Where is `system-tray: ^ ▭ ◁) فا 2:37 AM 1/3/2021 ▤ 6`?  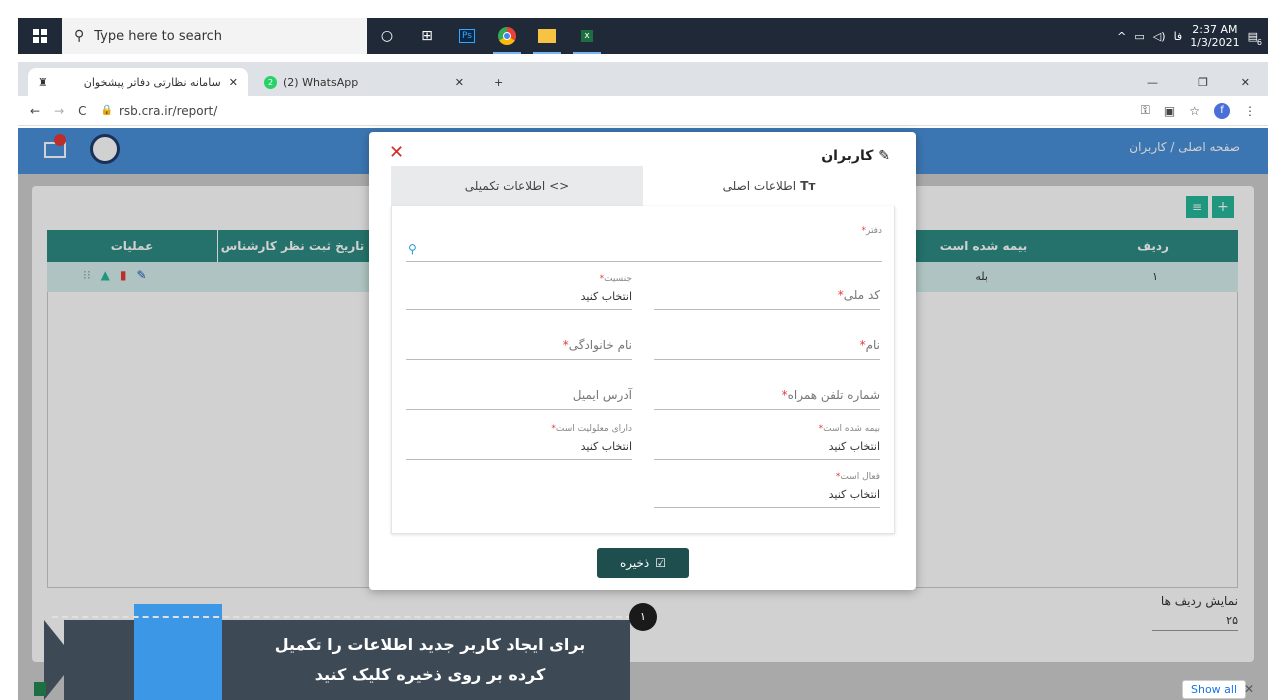 system-tray: ^ ▭ ◁) فا 2:37 AM 1/3/2021 ▤ 6 is located at coordinates (1192, 36).